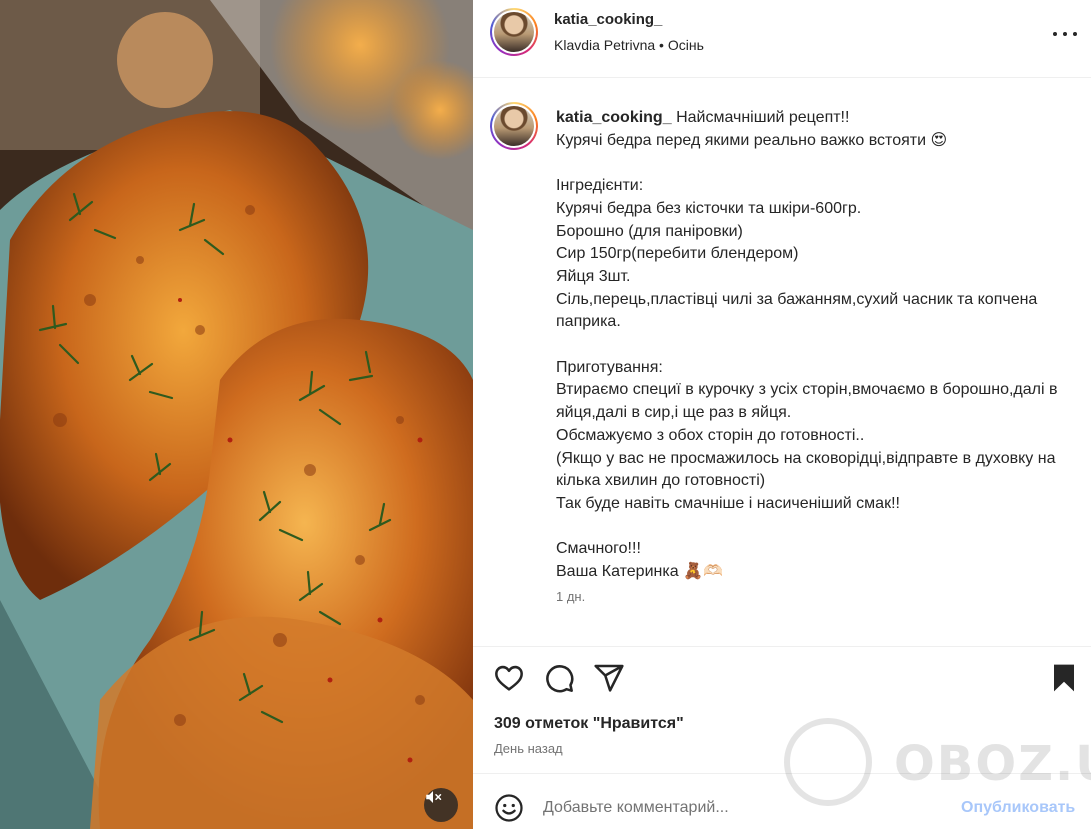 The image size is (1091, 830). I want to click on bookmark-icon, so click(1064, 678).